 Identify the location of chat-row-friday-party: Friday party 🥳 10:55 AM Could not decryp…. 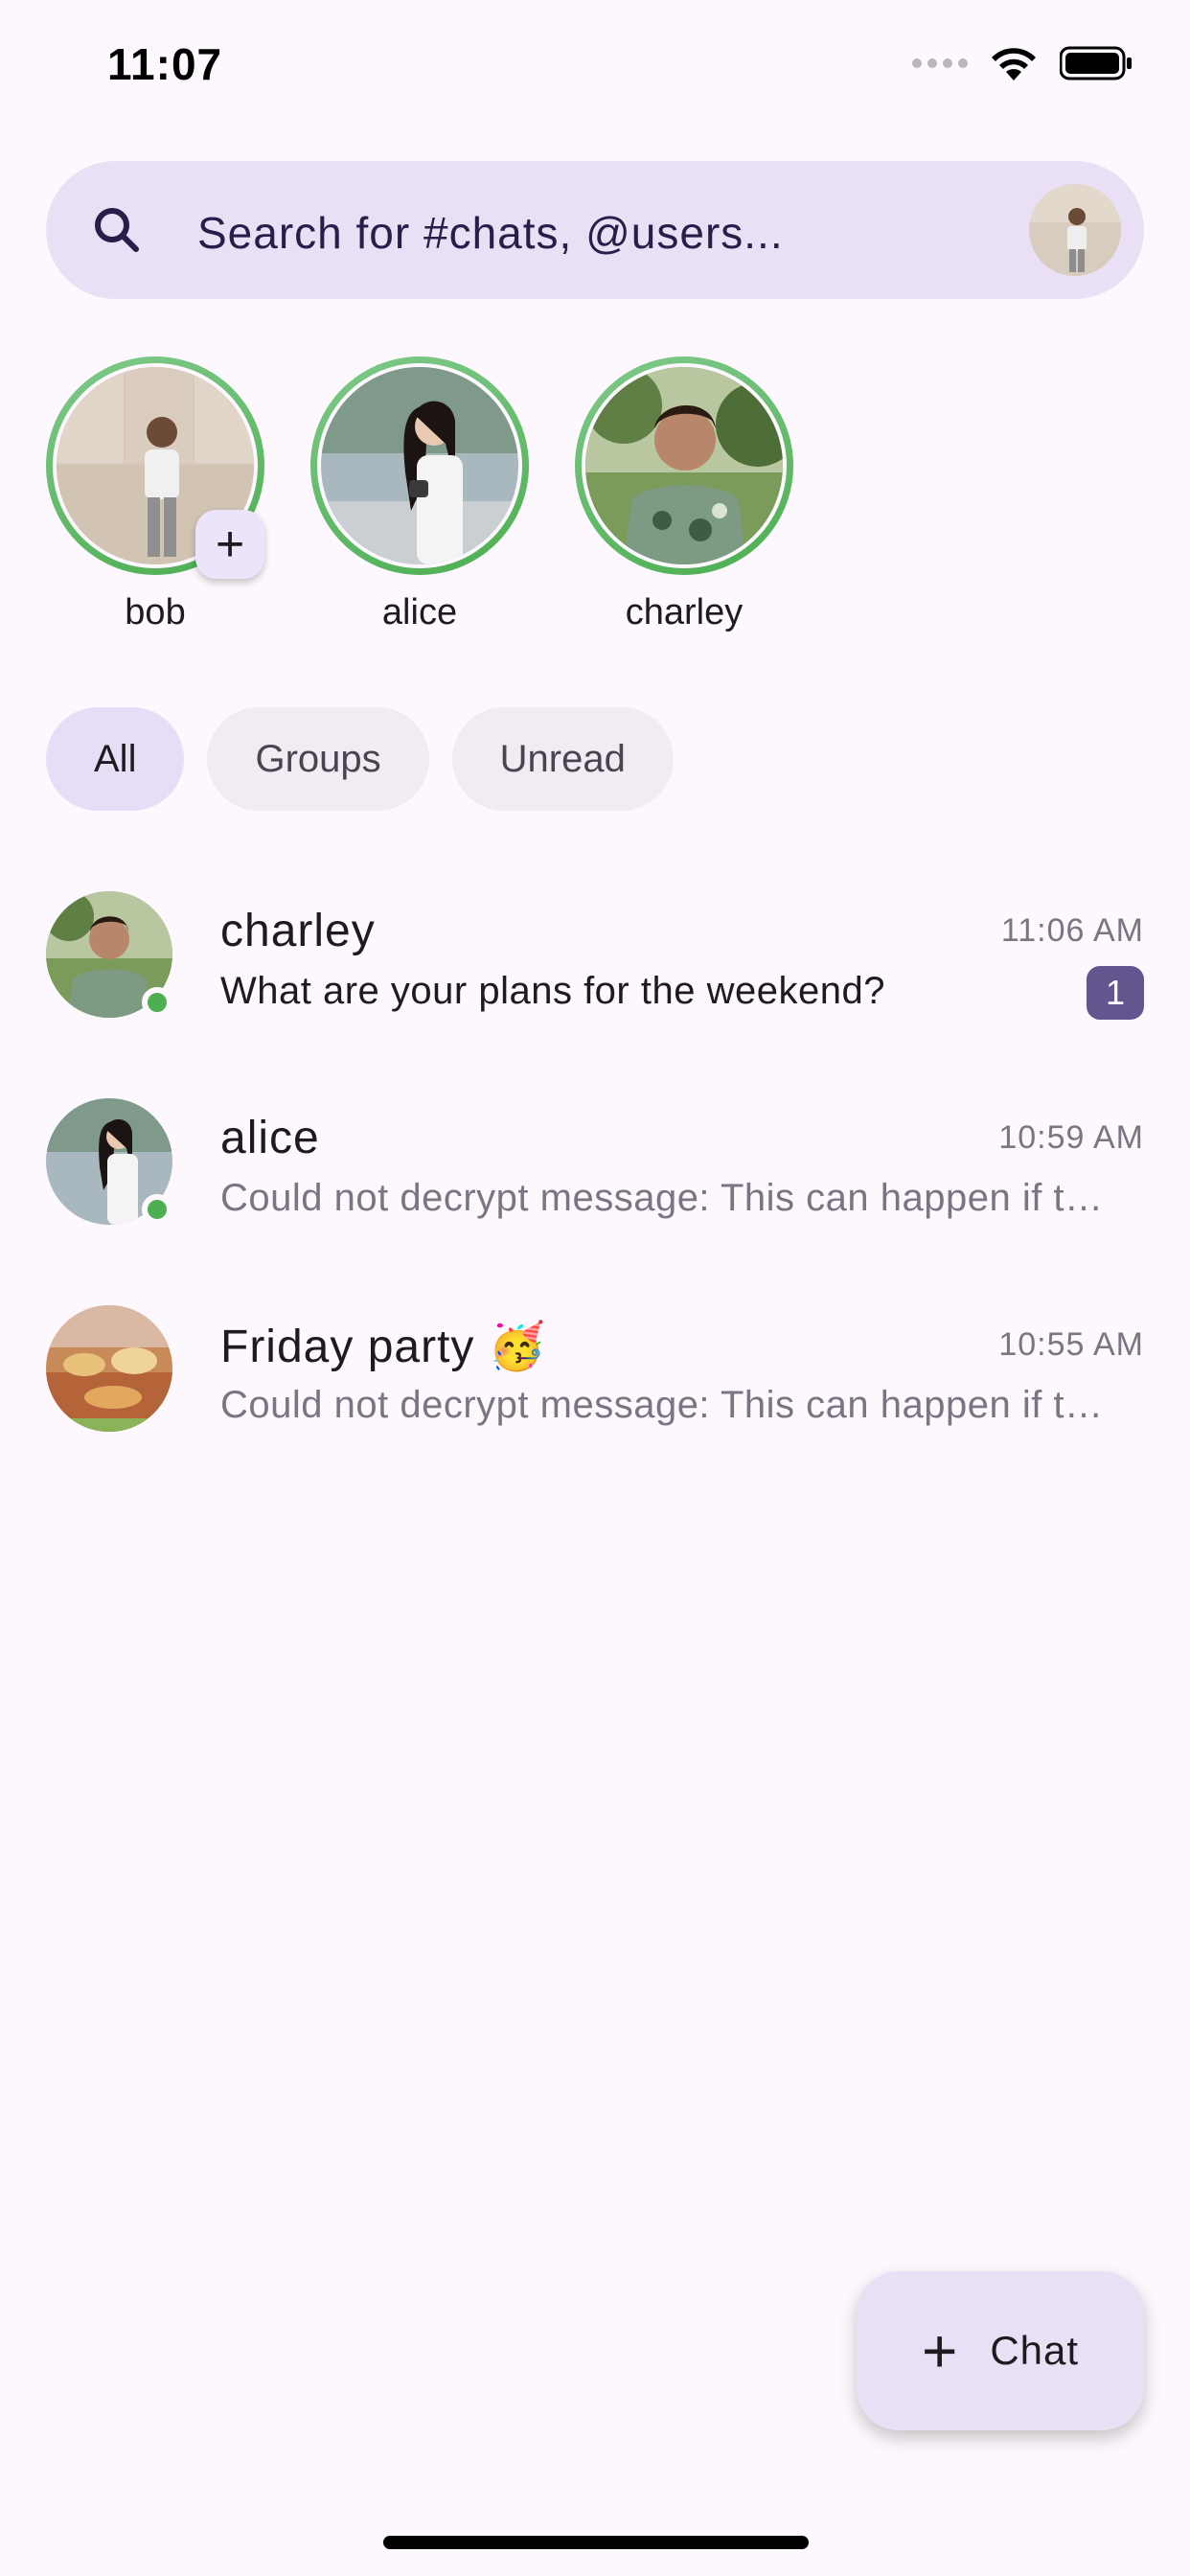
(595, 1380).